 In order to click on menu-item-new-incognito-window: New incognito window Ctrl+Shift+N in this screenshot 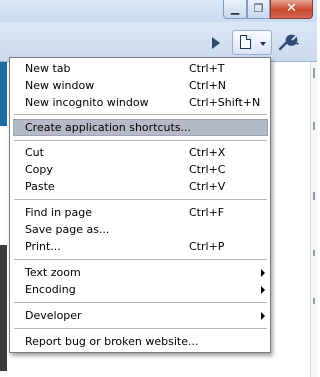, I will do `click(140, 102)`.